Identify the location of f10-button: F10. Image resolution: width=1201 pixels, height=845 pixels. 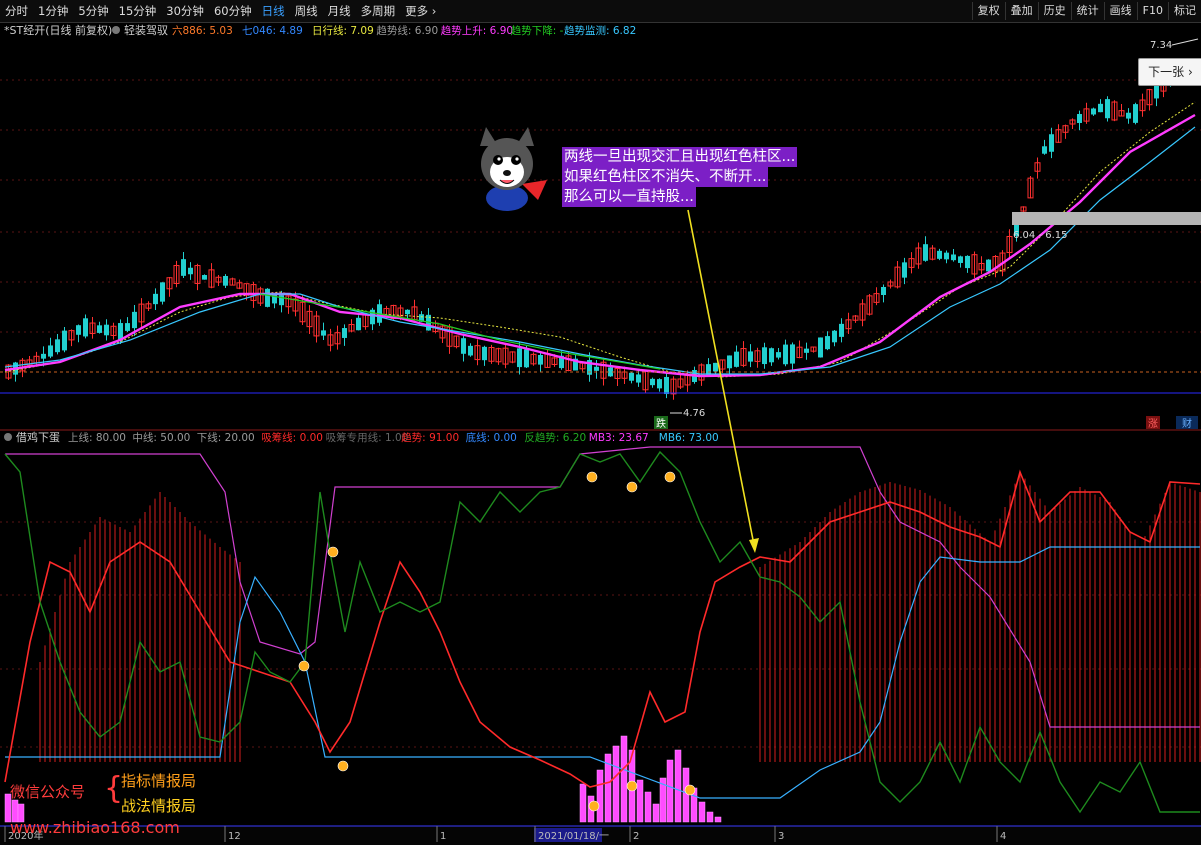
(1152, 11).